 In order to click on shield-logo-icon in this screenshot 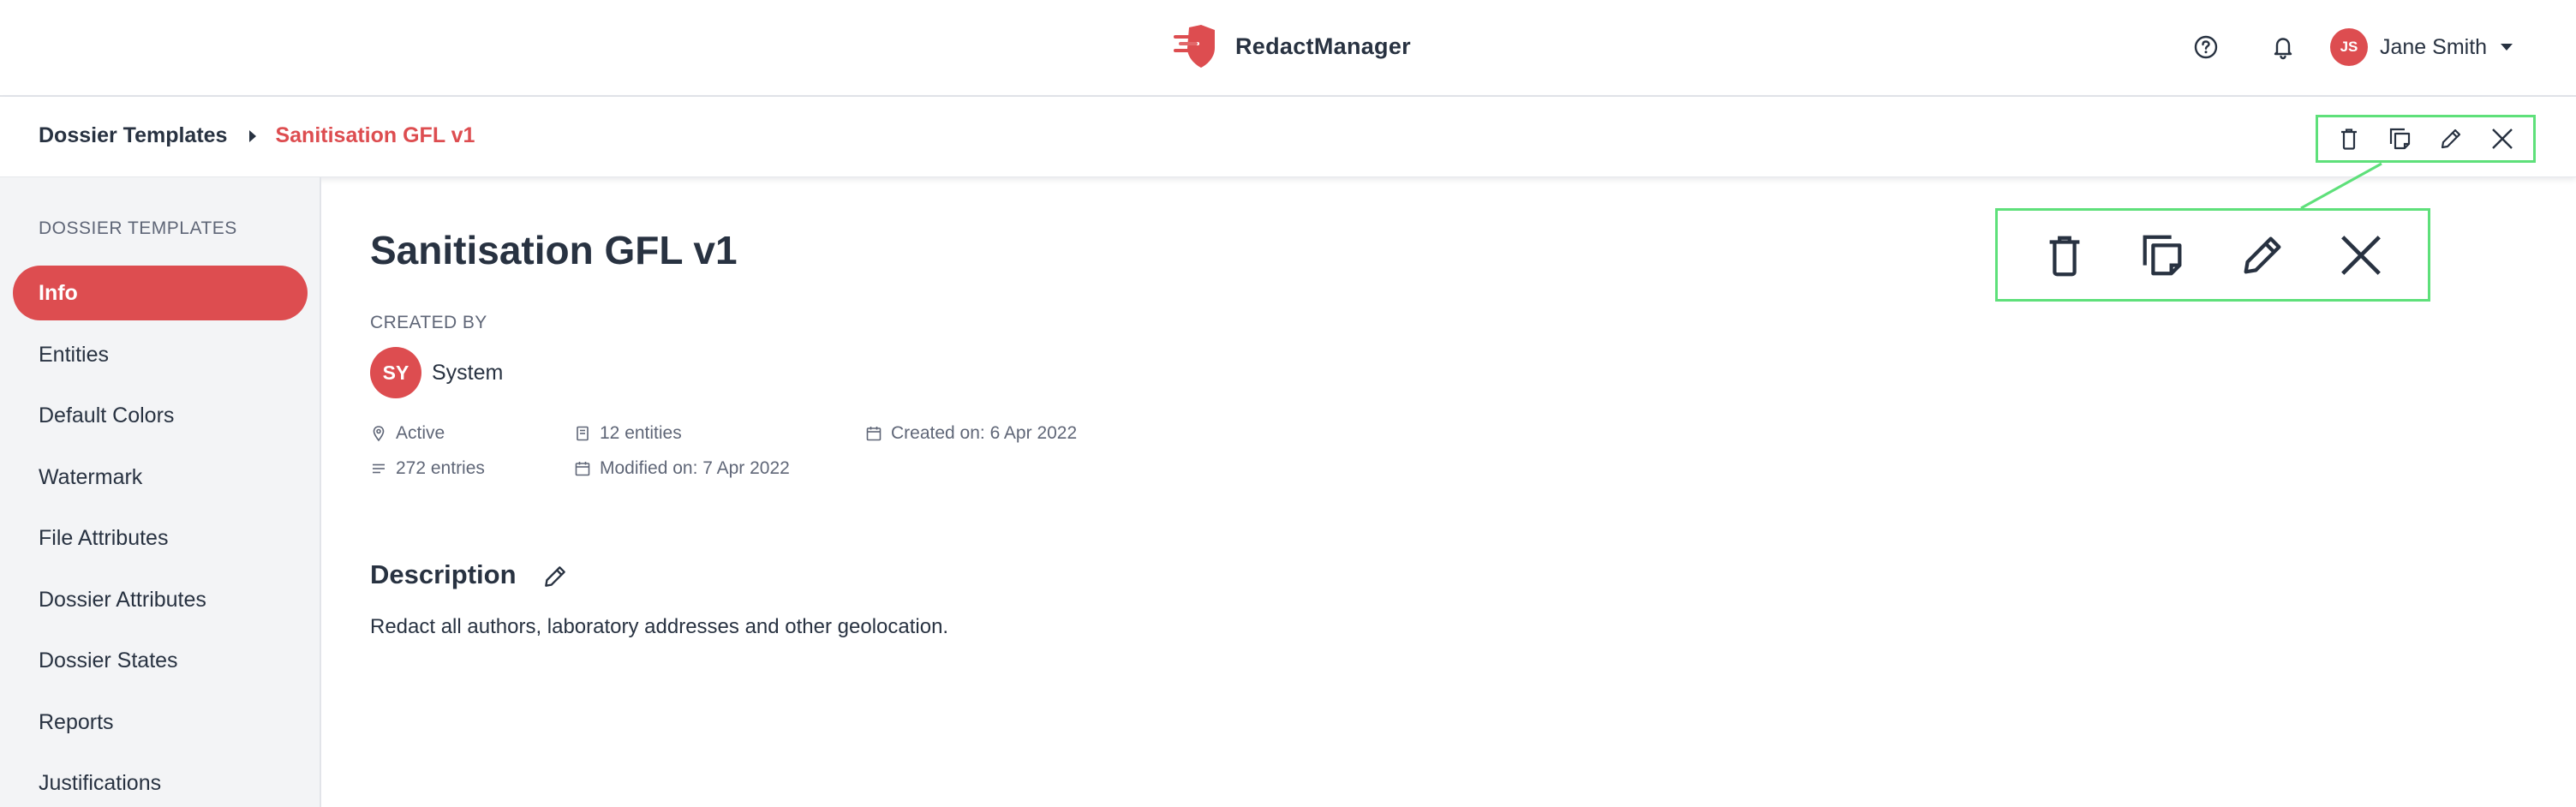, I will do `click(1195, 46)`.